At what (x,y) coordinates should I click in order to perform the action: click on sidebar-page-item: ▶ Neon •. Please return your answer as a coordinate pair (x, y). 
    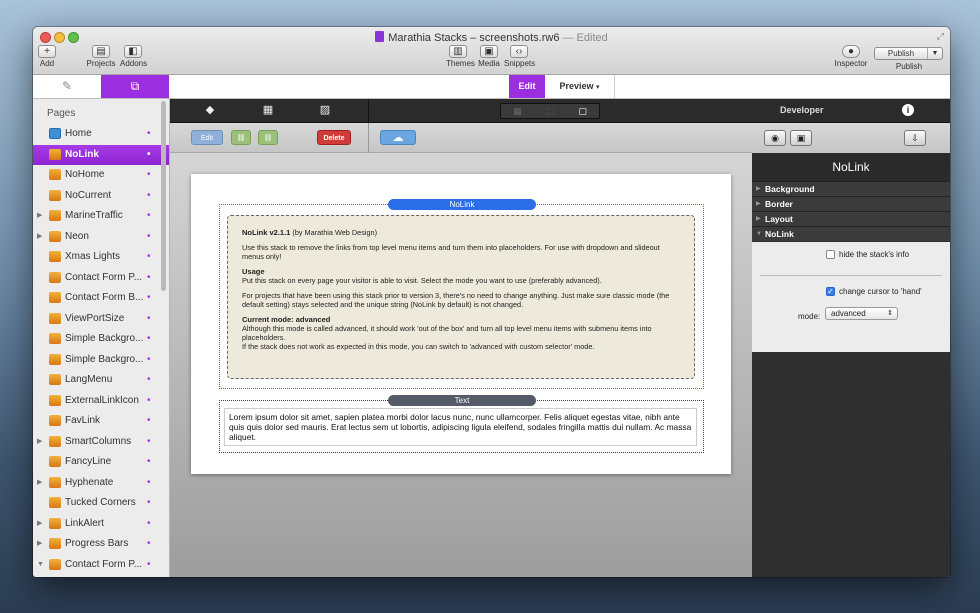
    Looking at the image, I should click on (101, 237).